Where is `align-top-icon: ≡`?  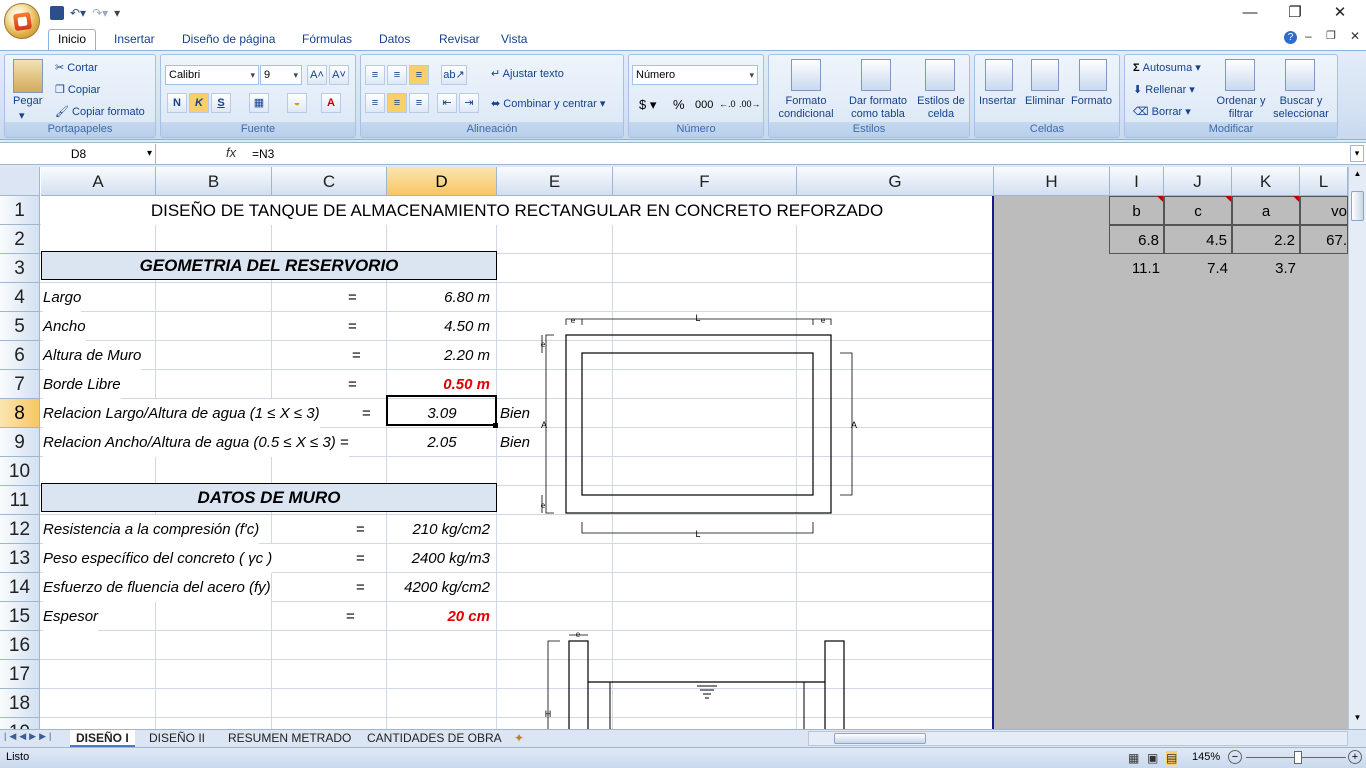
align-top-icon: ≡ is located at coordinates (375, 75).